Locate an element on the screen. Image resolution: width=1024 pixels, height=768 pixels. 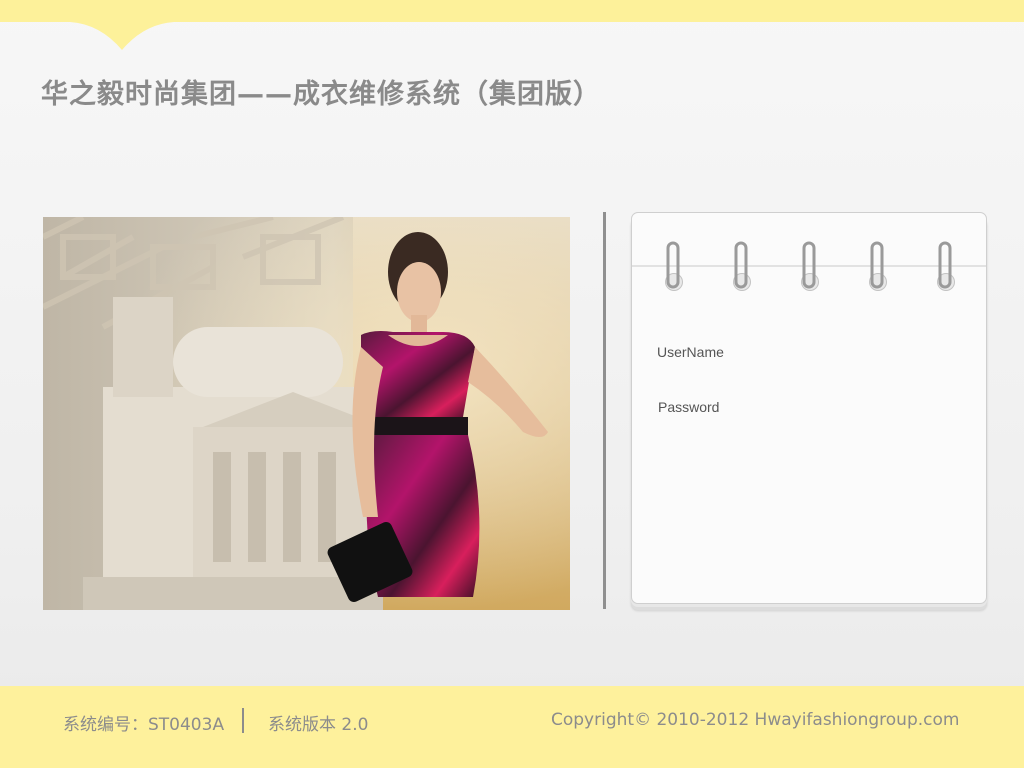
system-code: 系统编号：ST0403A is located at coordinates (144, 725).